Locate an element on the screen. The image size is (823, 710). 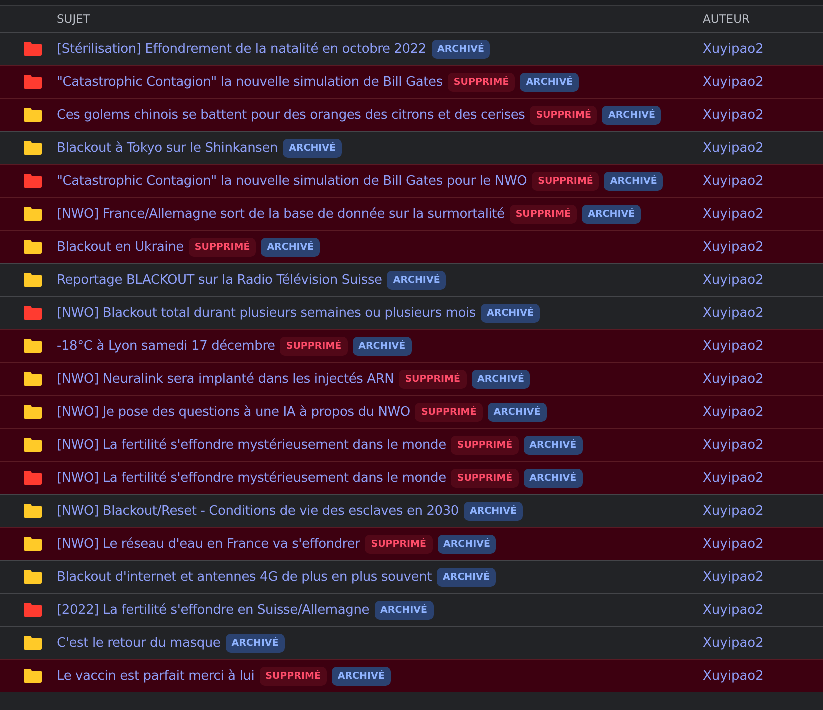
topic-row: "Catastrophic Contagion" la nouvelle simulation de Bill Gates SUPPRIMÉ ARCHIVÉ Xuyipao2 is located at coordinates (411, 81).